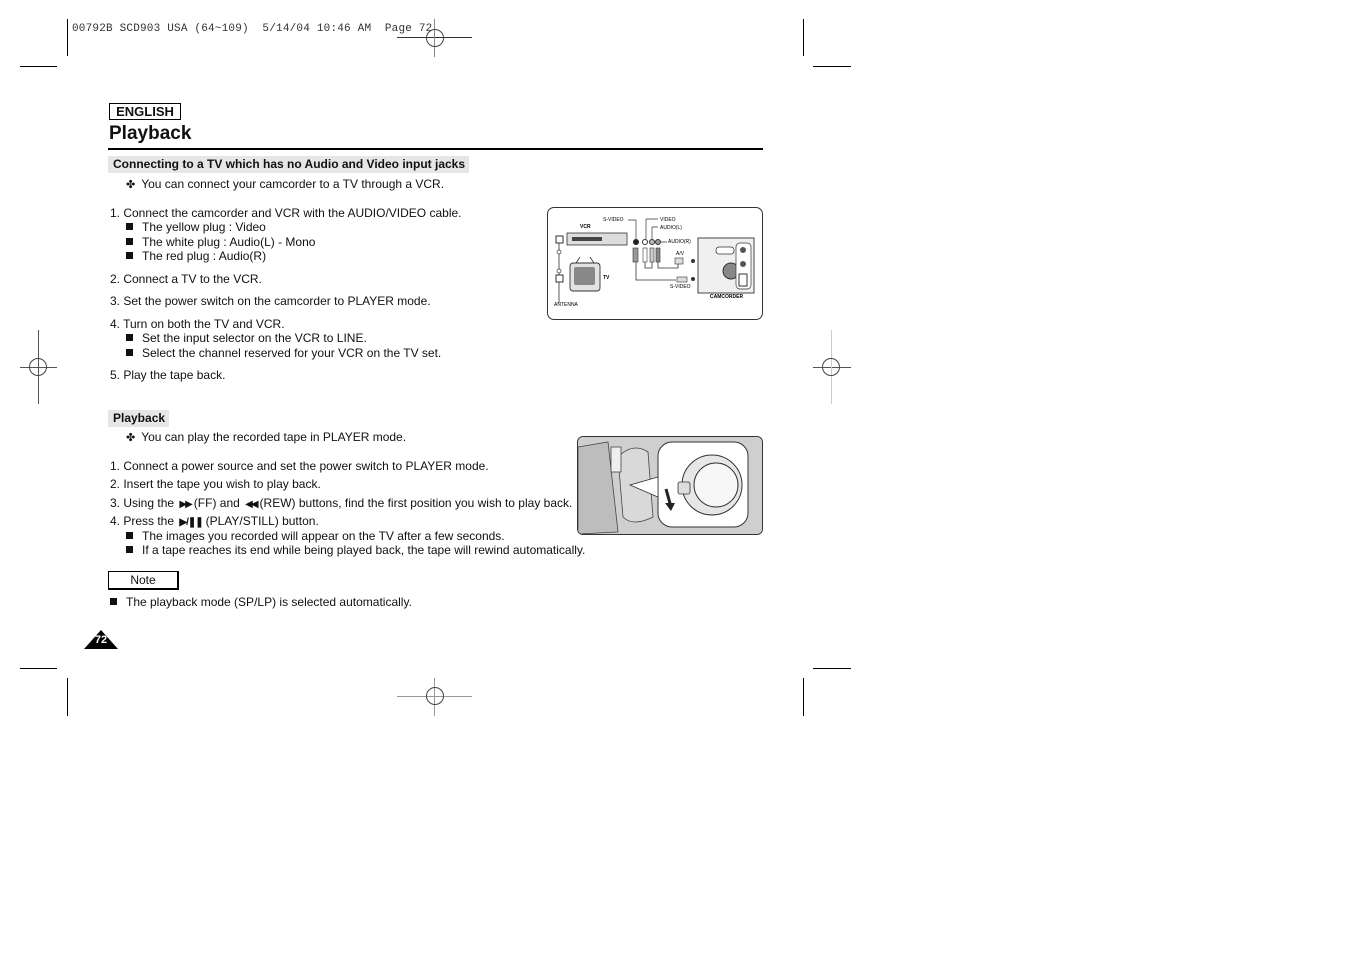 The image size is (1351, 954). What do you see at coordinates (726, 265) in the screenshot?
I see `camcorder-panel-illustration` at bounding box center [726, 265].